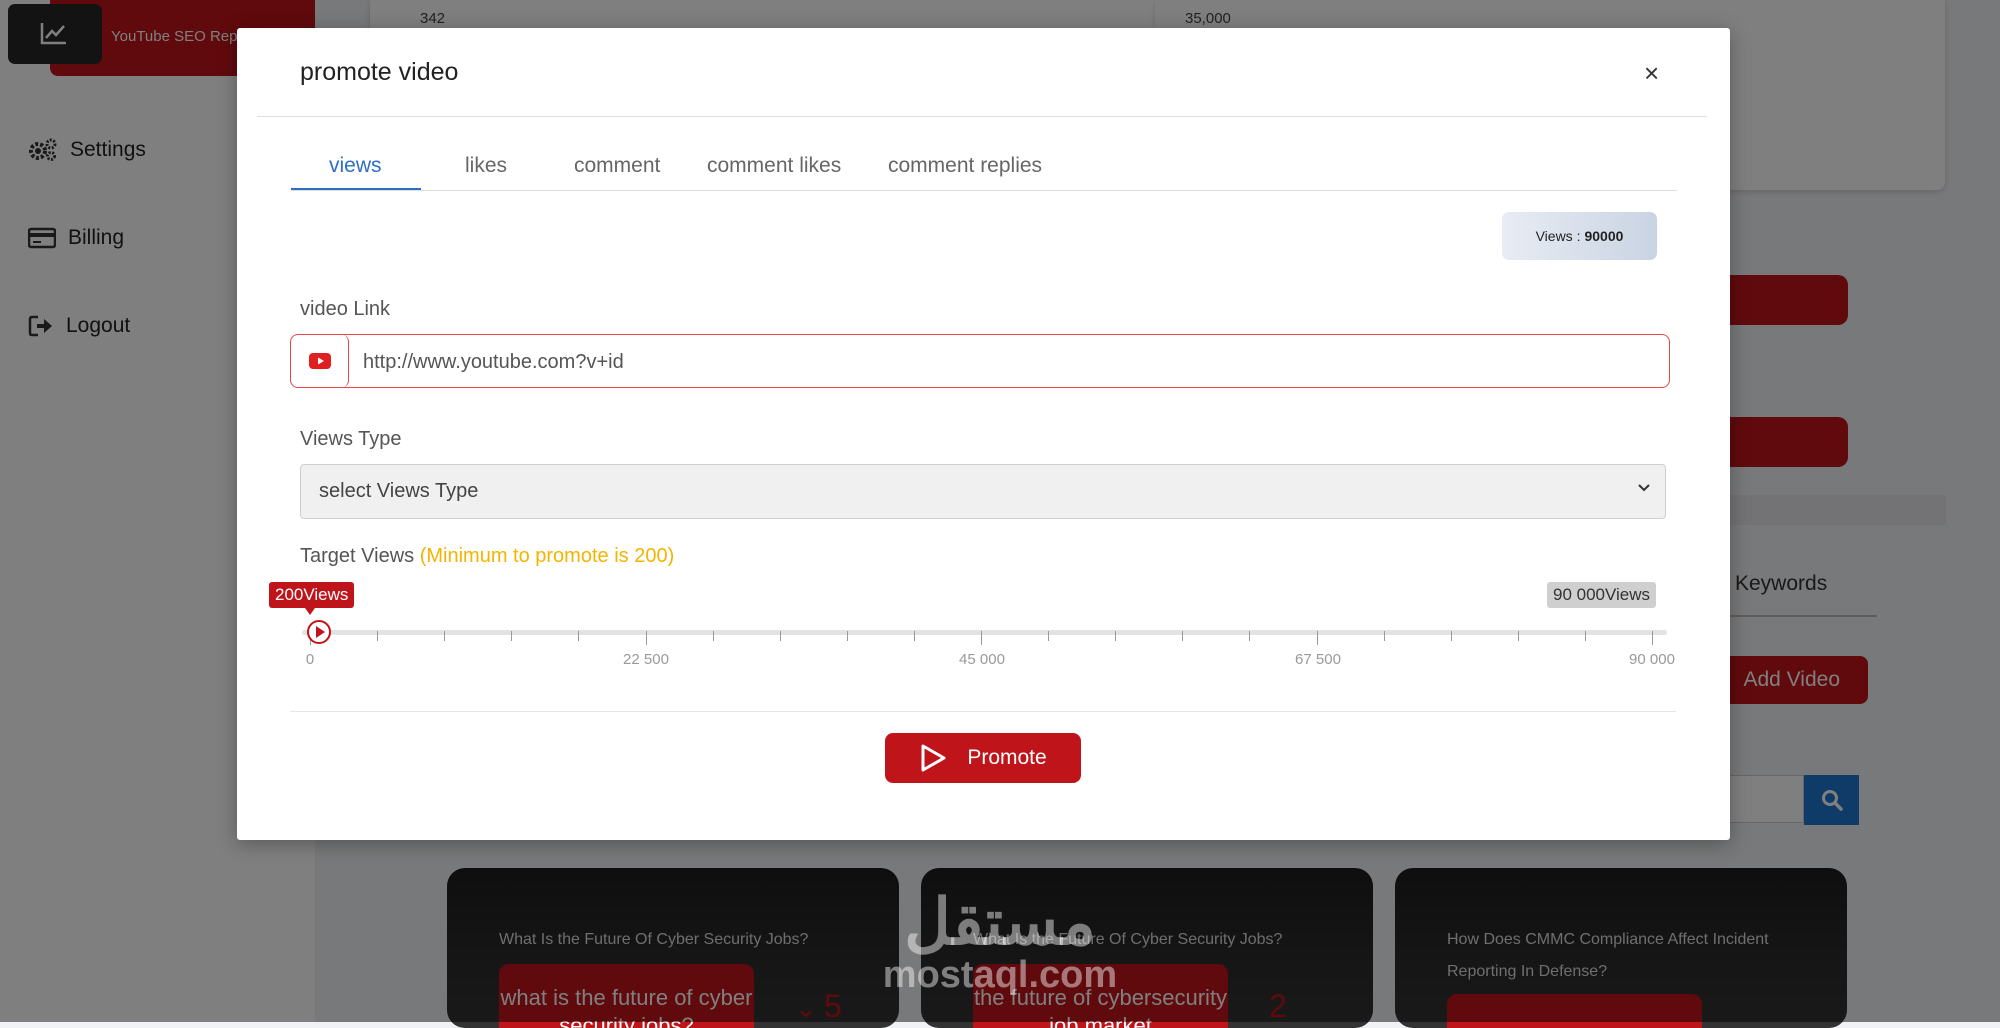  What do you see at coordinates (1000, 975) in the screenshot?
I see `watermark-latin: mostaql.com` at bounding box center [1000, 975].